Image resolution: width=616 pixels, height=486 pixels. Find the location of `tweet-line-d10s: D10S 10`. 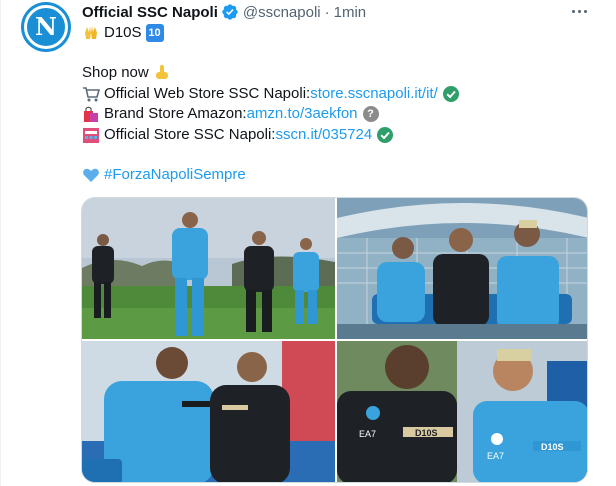

tweet-line-d10s: D10S 10 is located at coordinates (123, 33).